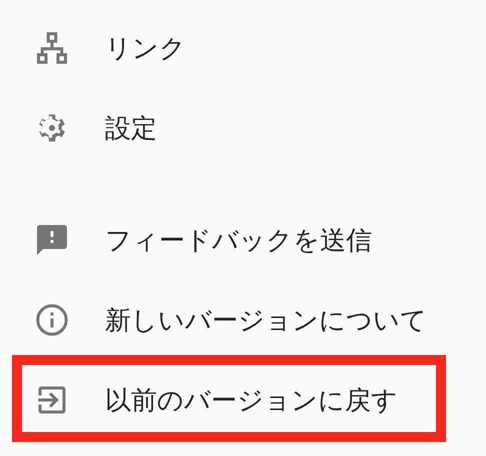  What do you see at coordinates (52, 240) in the screenshot?
I see `feedback-icon` at bounding box center [52, 240].